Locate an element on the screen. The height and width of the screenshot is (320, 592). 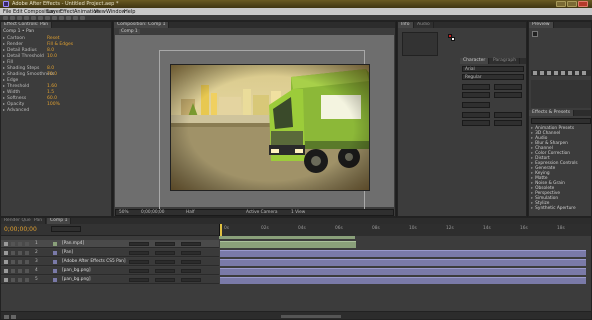
timeline-layer-row: 2 [Pan] is located at coordinates (110, 253).